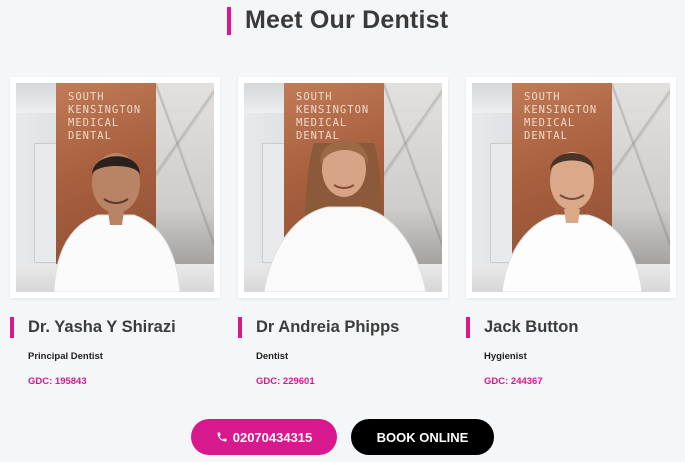 The height and width of the screenshot is (462, 685). What do you see at coordinates (513, 381) in the screenshot?
I see `dentist-gdc: GDC: 244367` at bounding box center [513, 381].